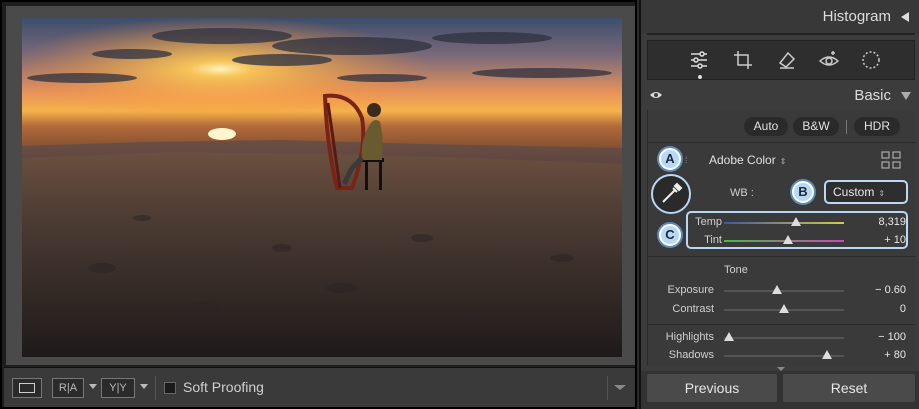 The image size is (919, 409). What do you see at coordinates (743, 60) in the screenshot?
I see `crop-icon` at bounding box center [743, 60].